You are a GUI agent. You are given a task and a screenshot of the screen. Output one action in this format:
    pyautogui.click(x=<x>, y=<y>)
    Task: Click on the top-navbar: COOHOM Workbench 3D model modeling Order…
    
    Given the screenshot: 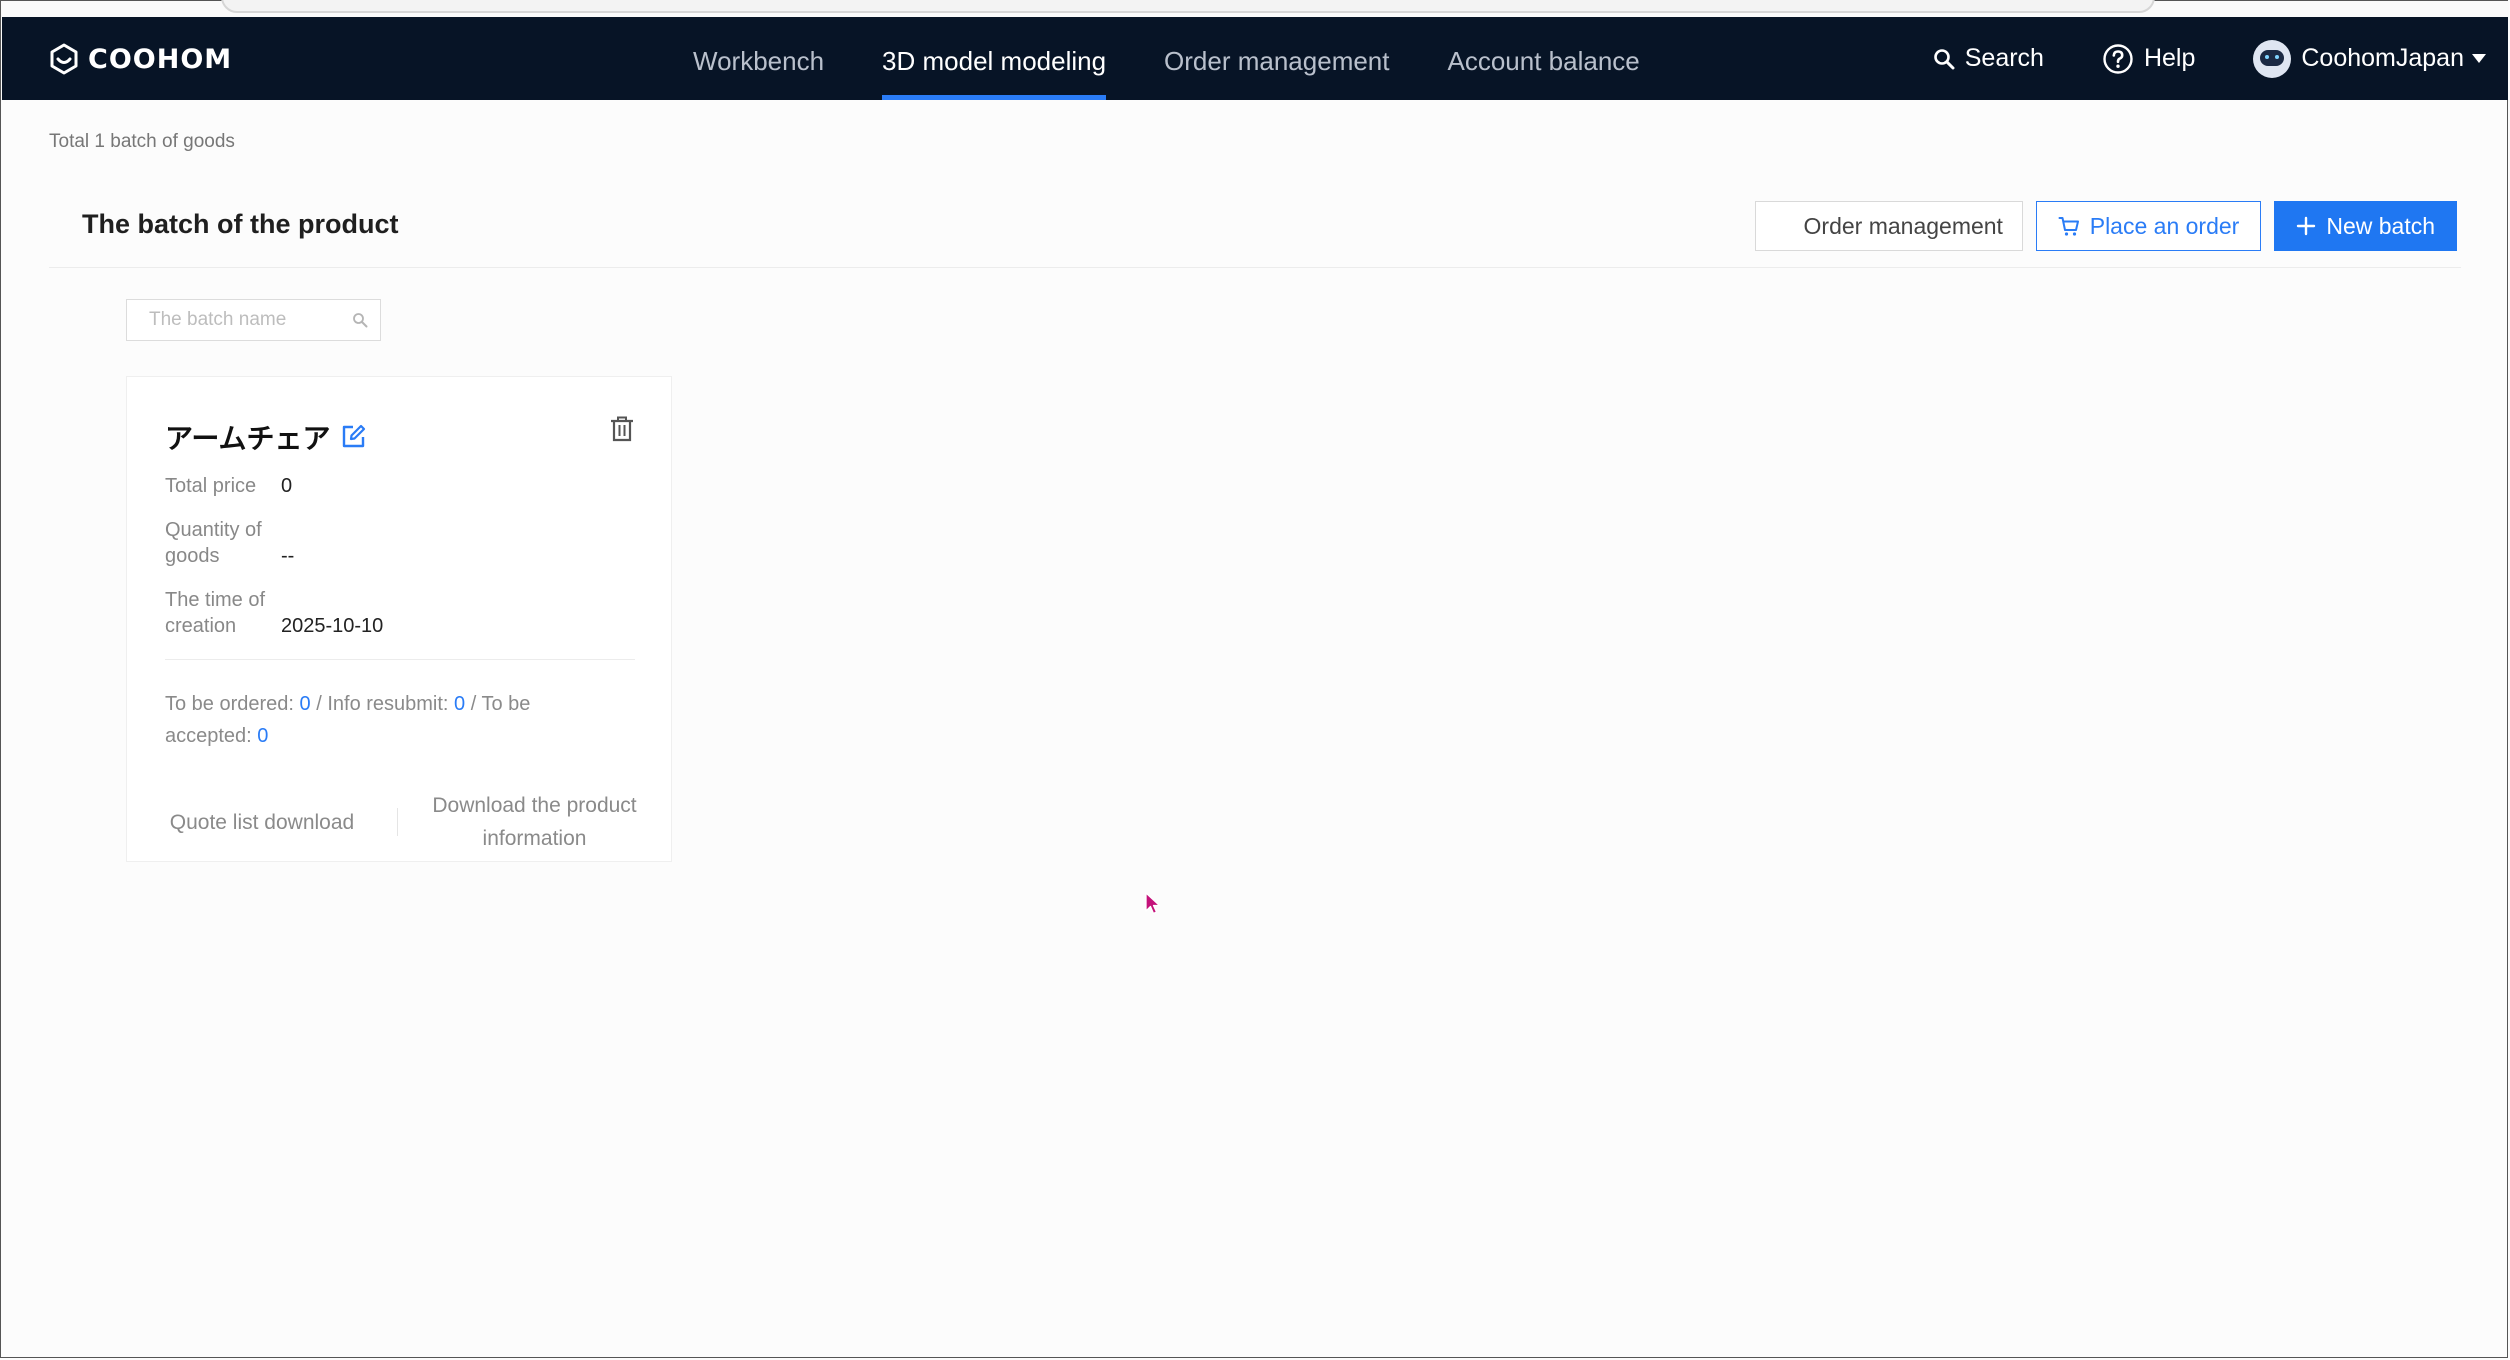 What is the action you would take?
    pyautogui.click(x=1255, y=58)
    